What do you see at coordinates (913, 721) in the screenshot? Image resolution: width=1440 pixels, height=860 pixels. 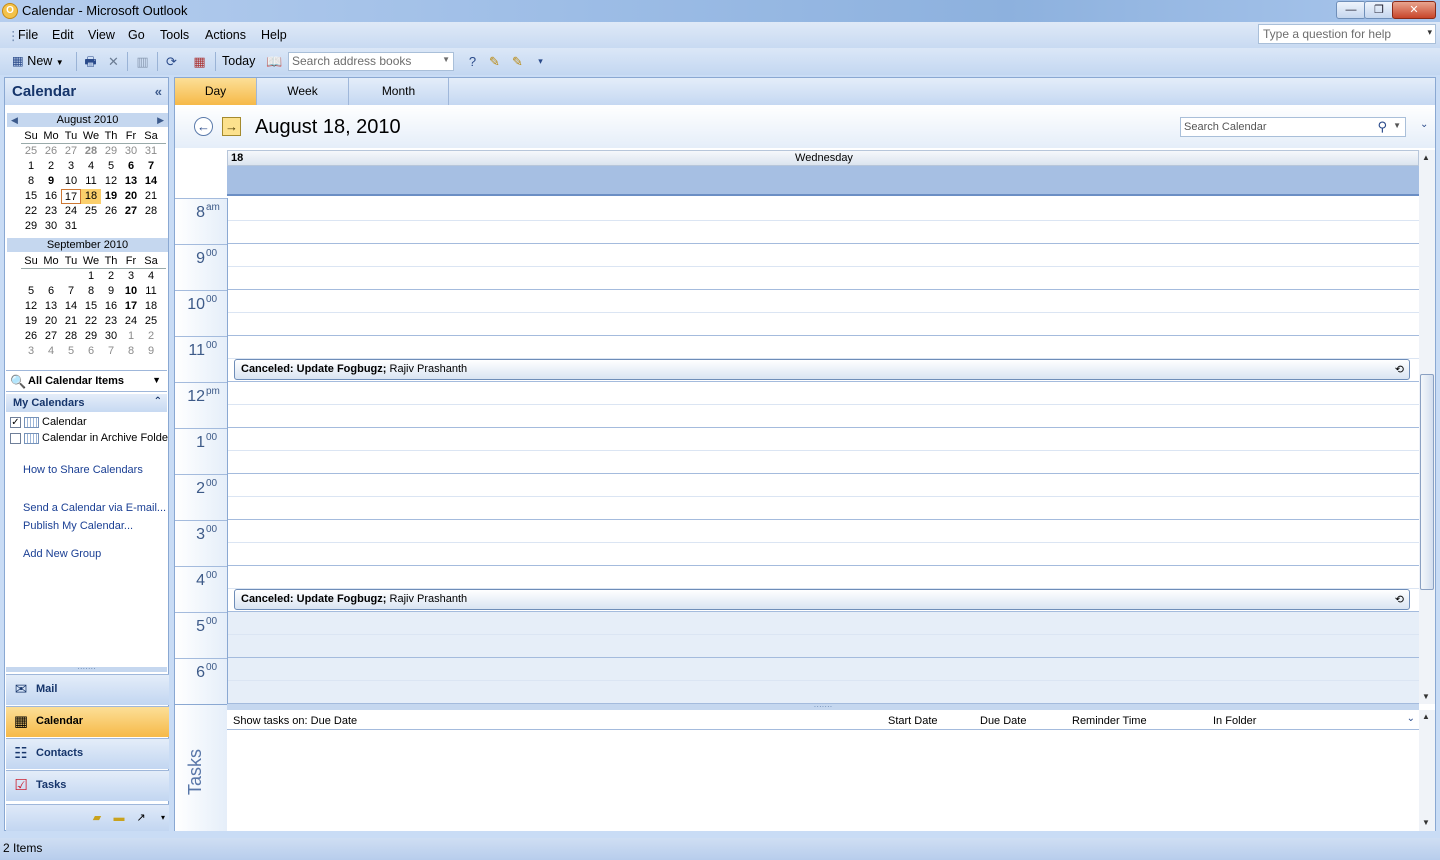 I see `column-start-date: Start Date` at bounding box center [913, 721].